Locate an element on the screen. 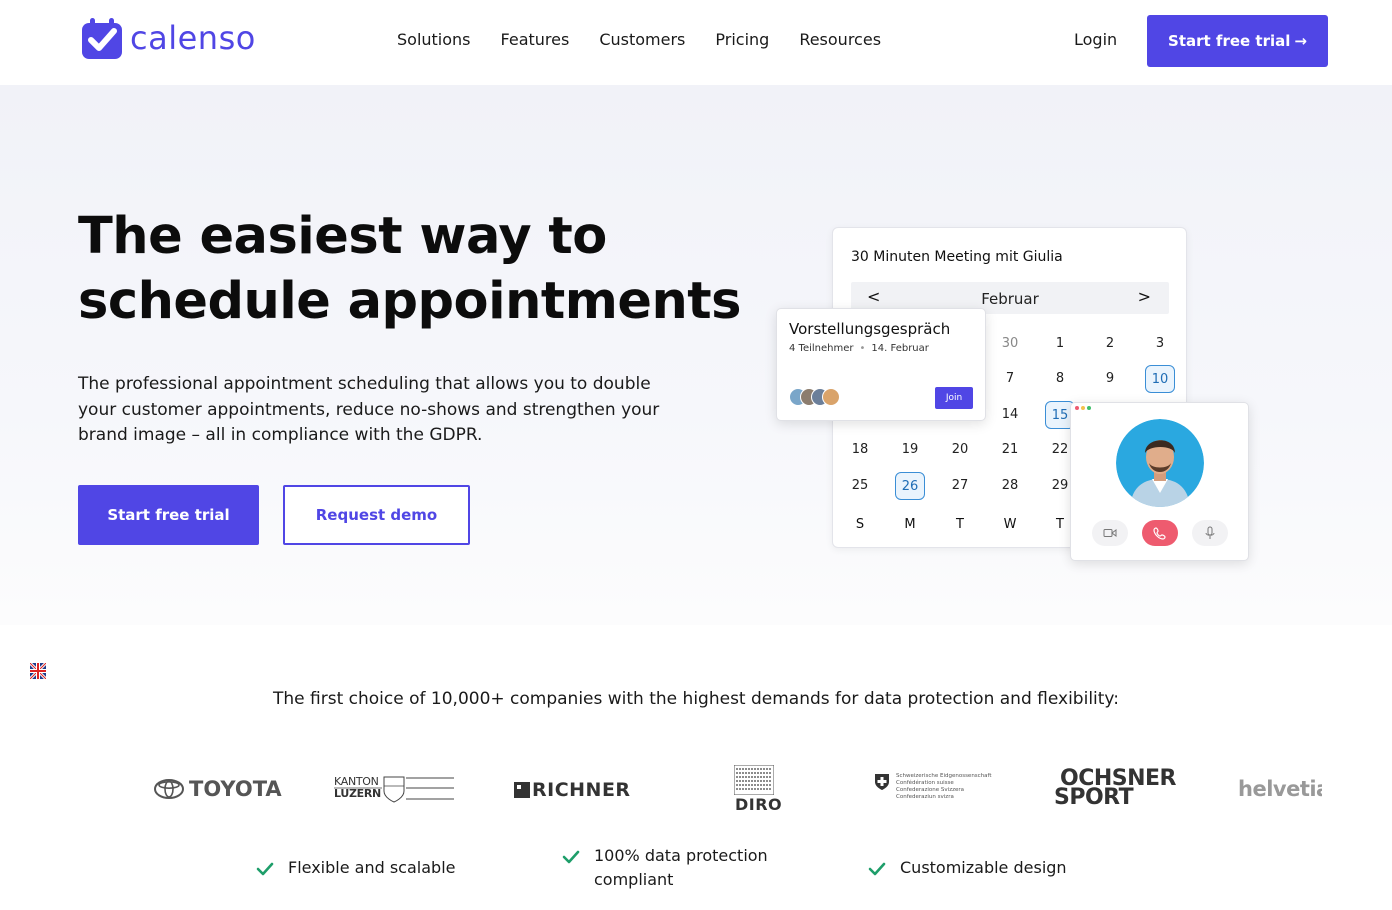 The height and width of the screenshot is (910, 1392). calendar-day: 8 is located at coordinates (1060, 379).